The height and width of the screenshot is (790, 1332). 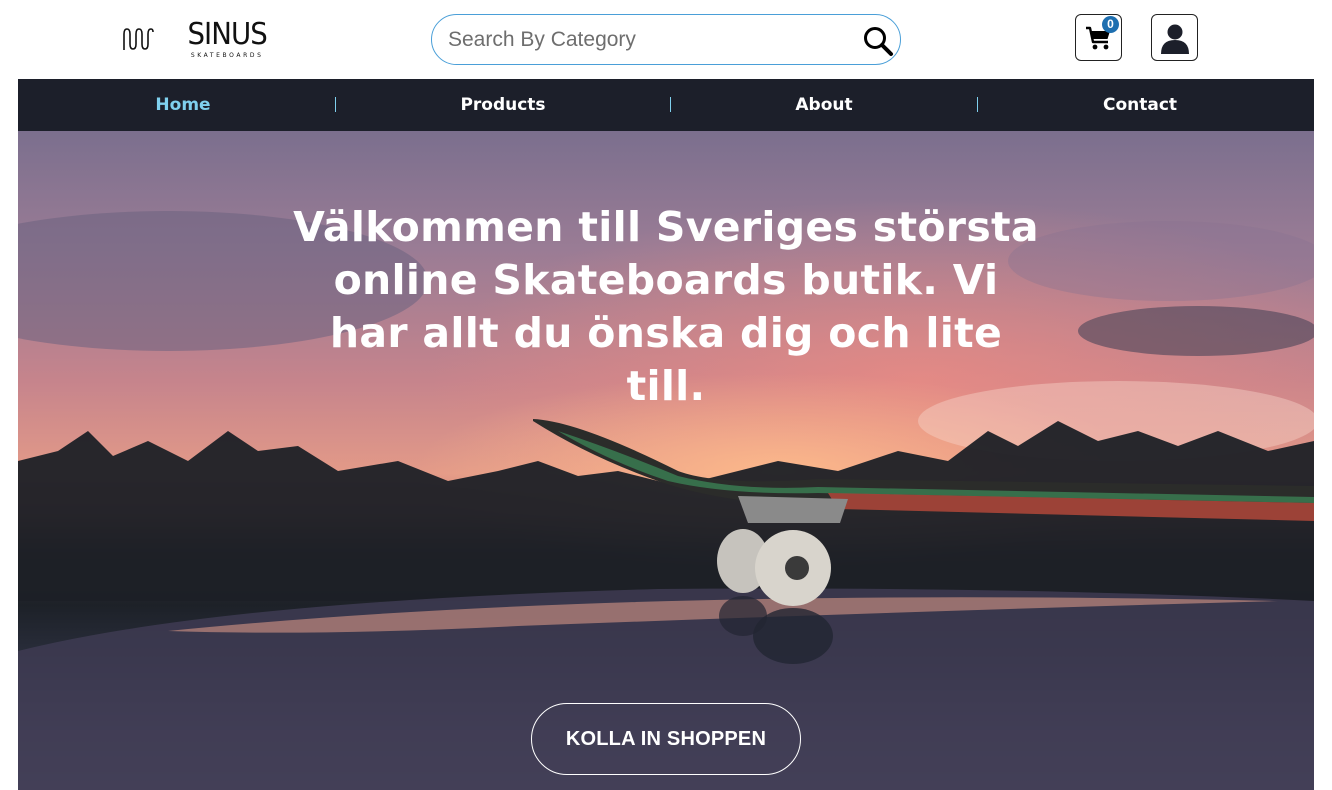 I want to click on search-icon, so click(x=878, y=41).